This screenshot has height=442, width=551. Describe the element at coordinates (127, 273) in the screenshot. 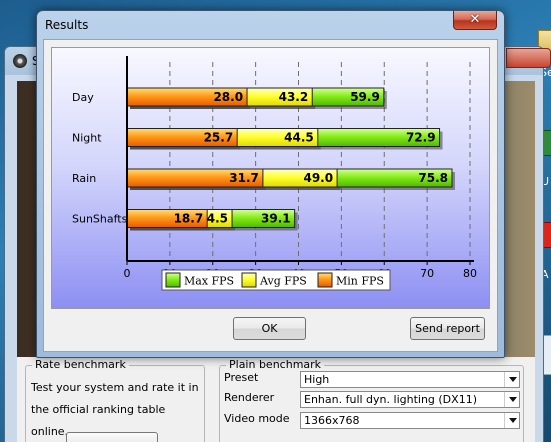

I see `x-tick-label: 0` at that location.